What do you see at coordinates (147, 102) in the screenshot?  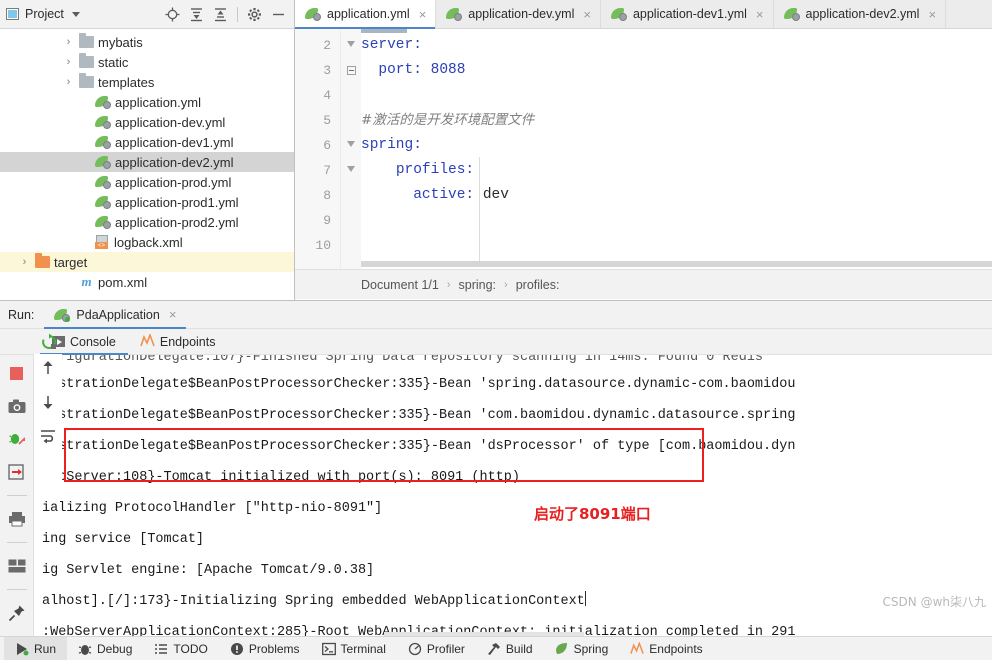 I see `tree-item-application-yml: application.yml` at bounding box center [147, 102].